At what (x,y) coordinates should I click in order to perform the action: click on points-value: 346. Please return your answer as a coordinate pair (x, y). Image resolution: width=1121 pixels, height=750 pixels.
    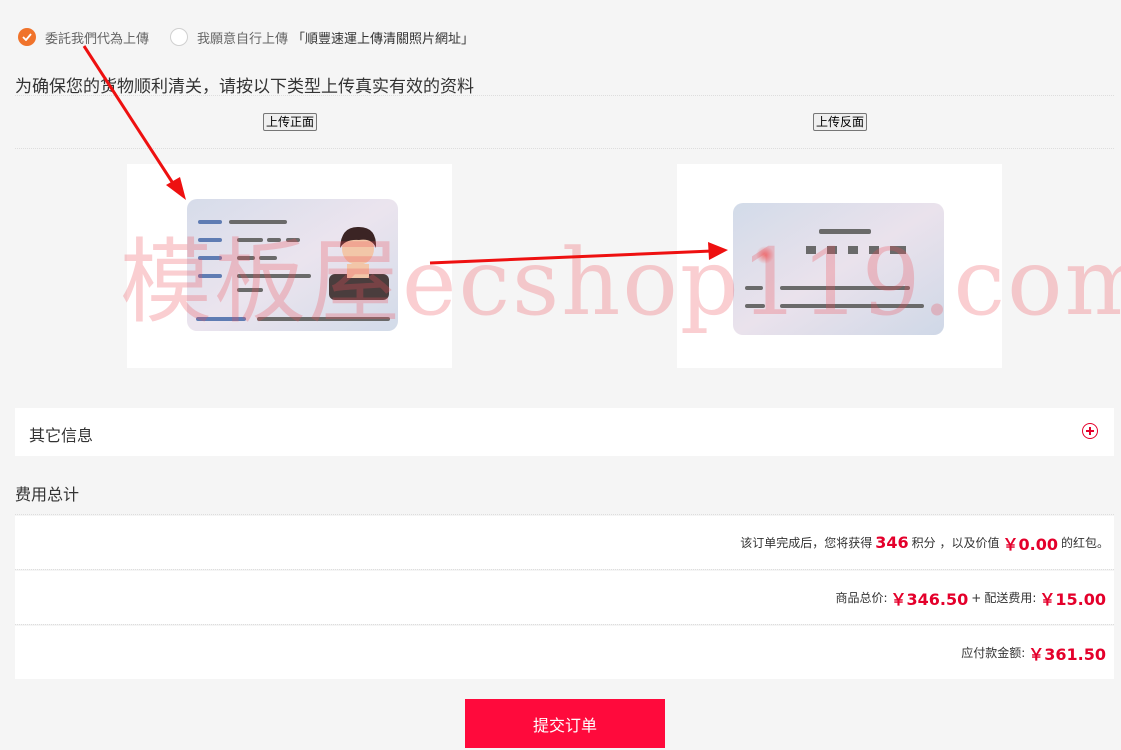
    Looking at the image, I should click on (892, 542).